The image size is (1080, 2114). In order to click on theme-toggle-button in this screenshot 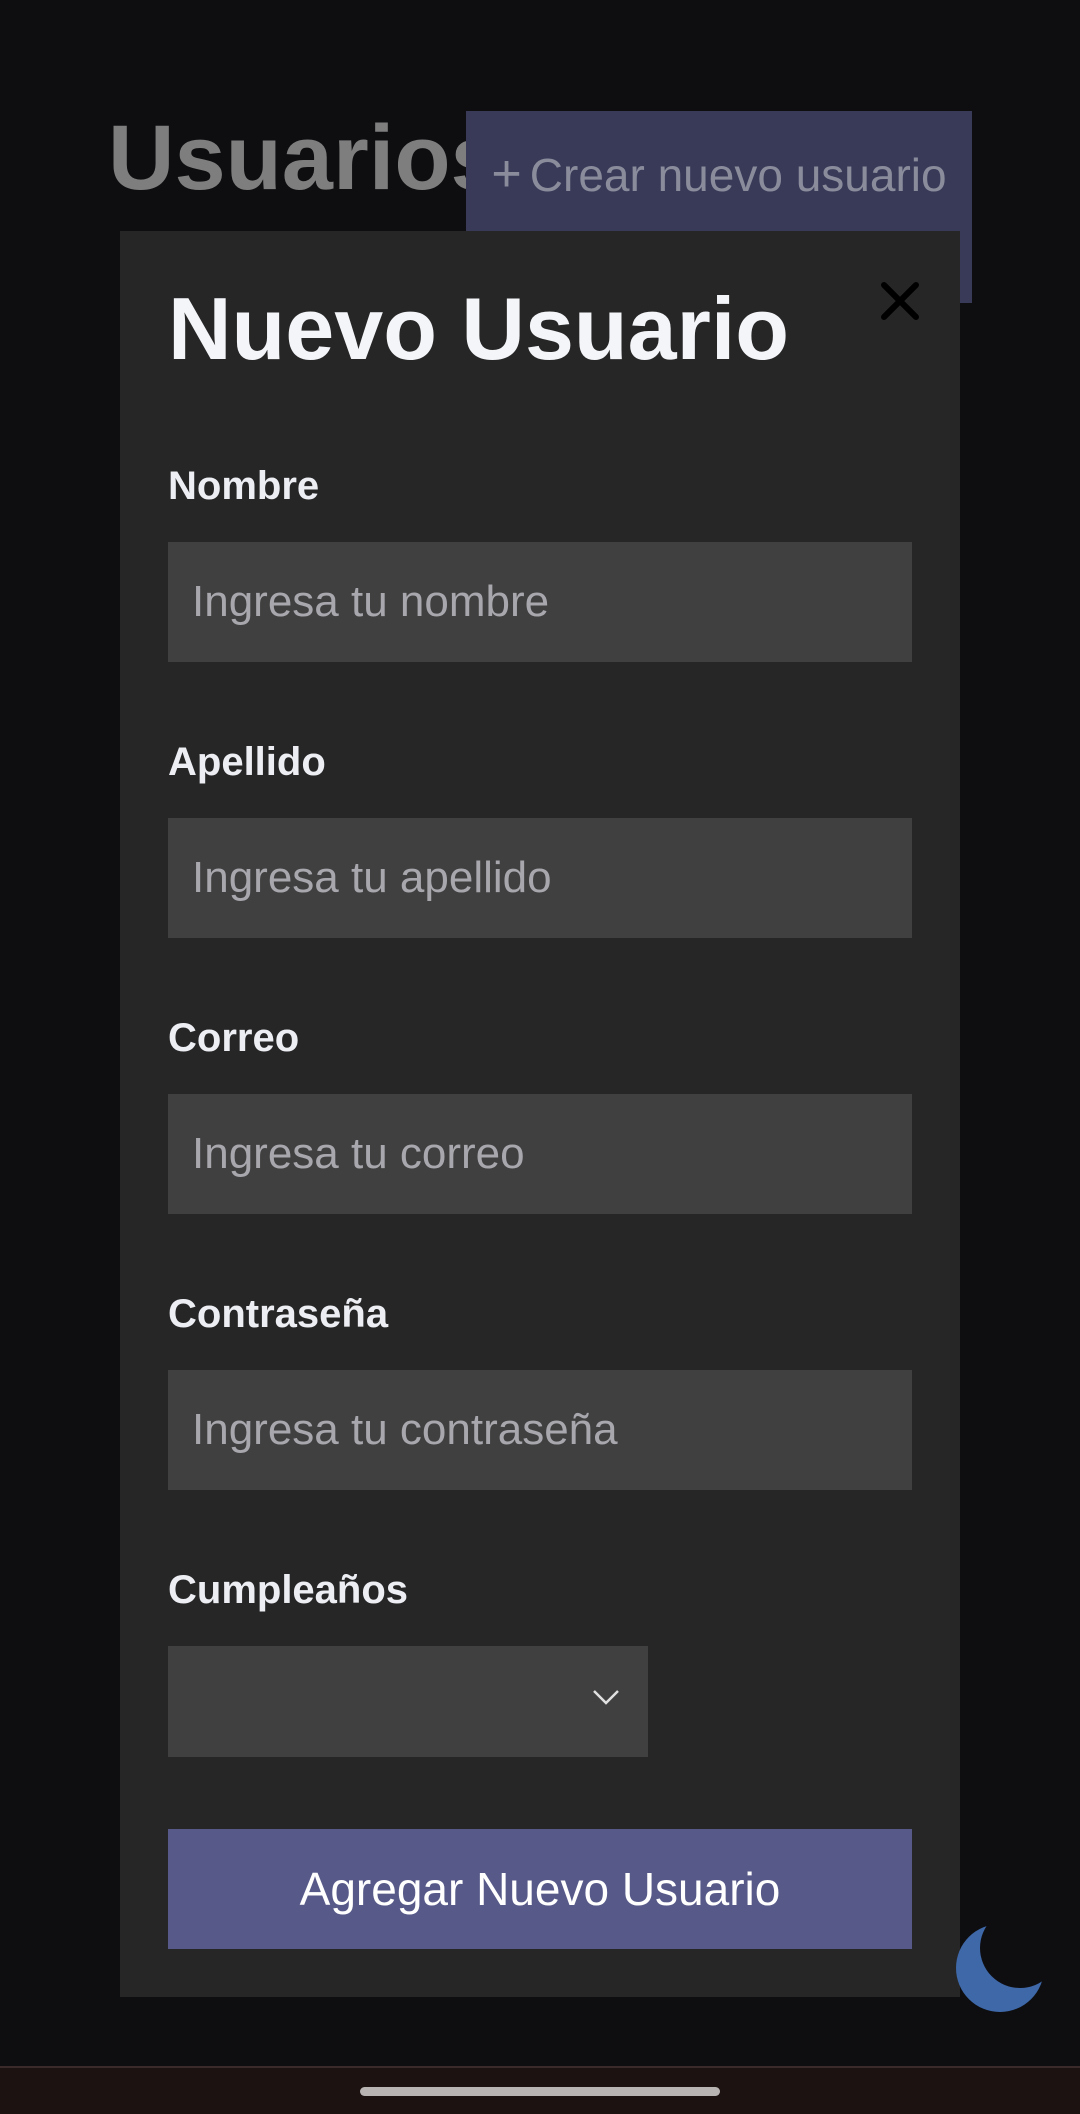, I will do `click(1000, 1968)`.